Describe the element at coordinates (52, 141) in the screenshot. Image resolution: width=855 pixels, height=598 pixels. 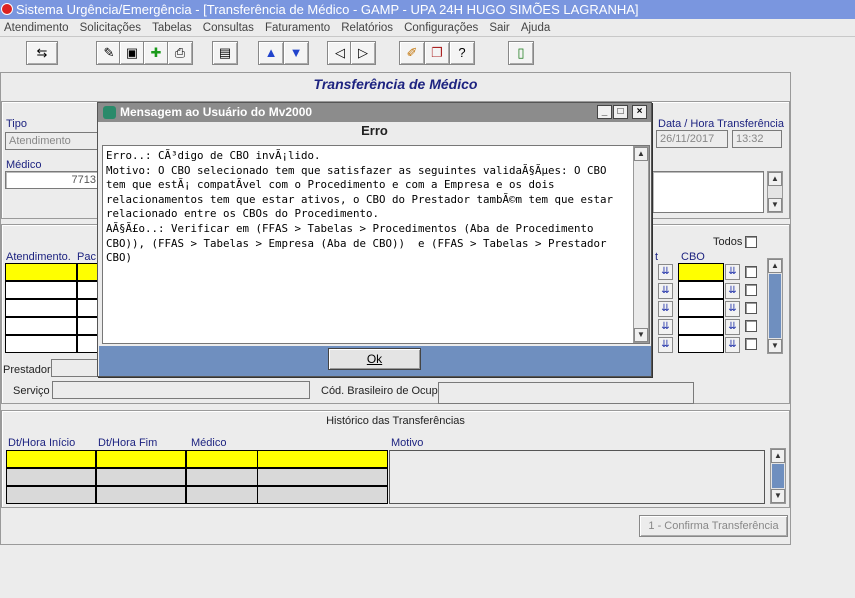
I see `tipo-field: Atendimento` at that location.